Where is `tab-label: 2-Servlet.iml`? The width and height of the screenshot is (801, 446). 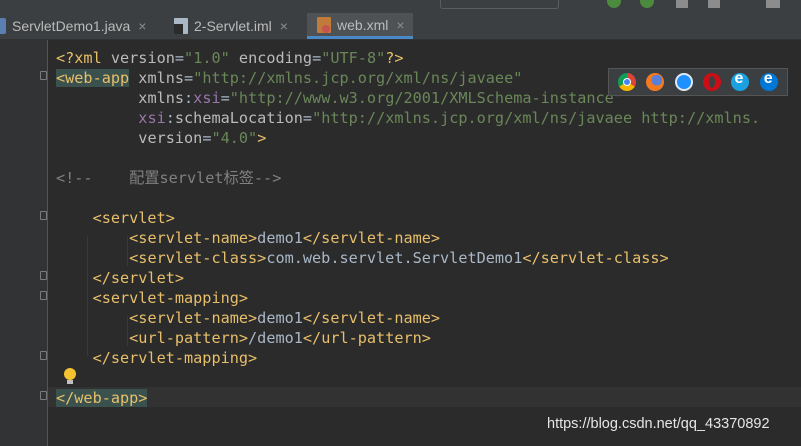
tab-label: 2-Servlet.iml is located at coordinates (233, 25).